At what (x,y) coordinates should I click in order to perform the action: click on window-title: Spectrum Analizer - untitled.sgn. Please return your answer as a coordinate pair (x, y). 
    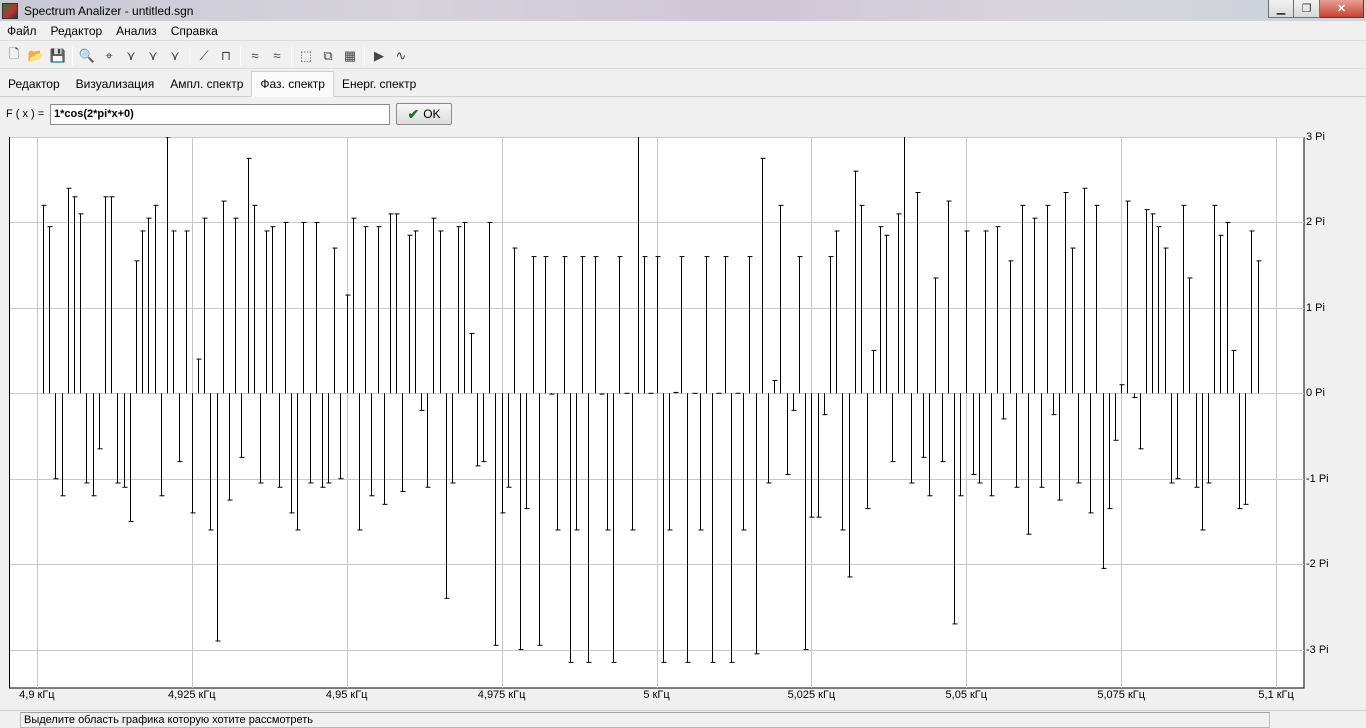
    Looking at the image, I should click on (109, 10).